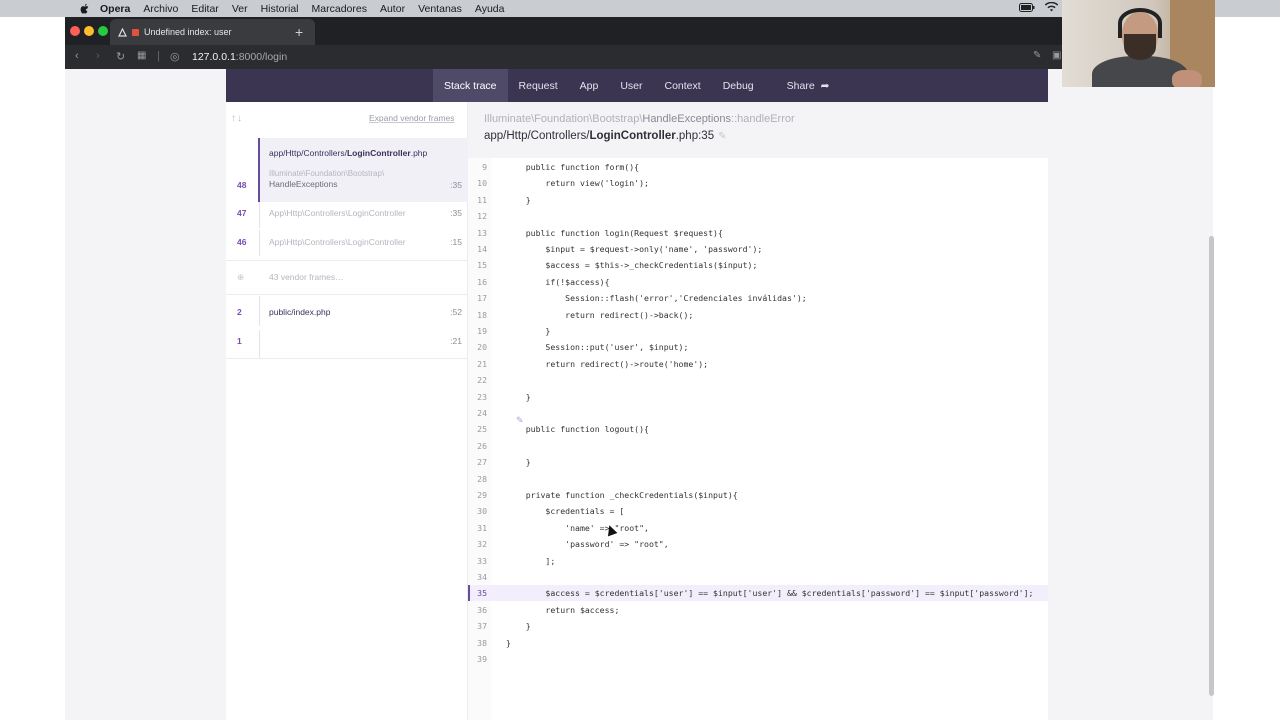 The width and height of the screenshot is (1280, 720). I want to click on edit-pencil-icon: ✎, so click(722, 136).